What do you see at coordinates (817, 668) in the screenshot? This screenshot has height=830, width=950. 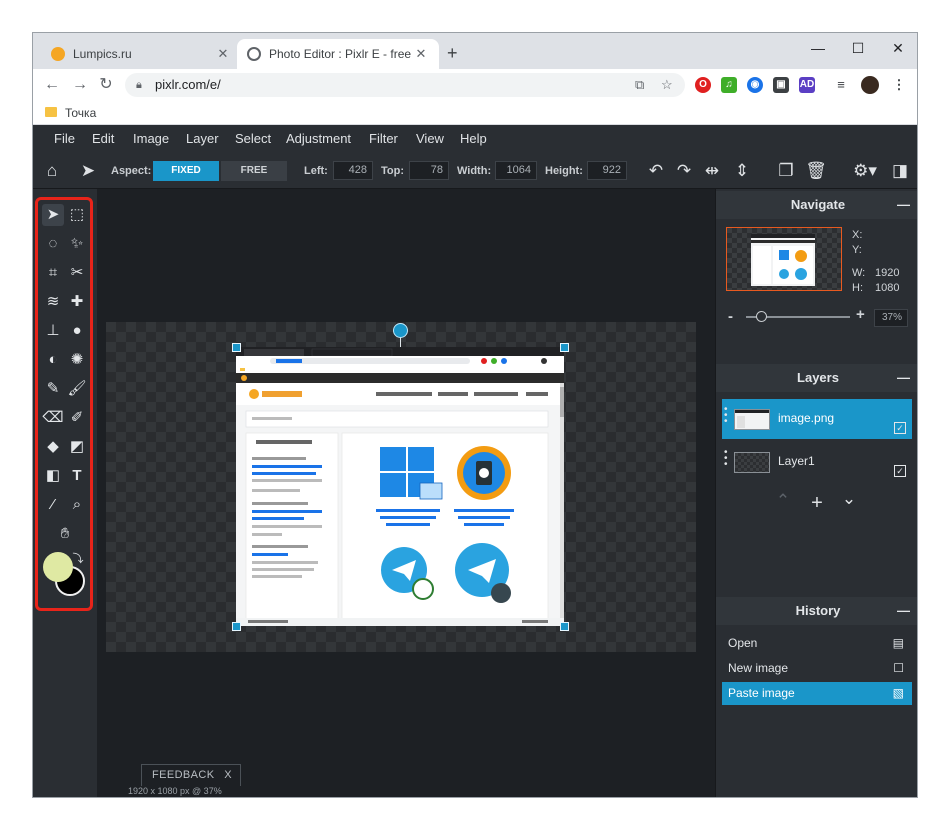 I see `history-item-new-image: New image ☐` at bounding box center [817, 668].